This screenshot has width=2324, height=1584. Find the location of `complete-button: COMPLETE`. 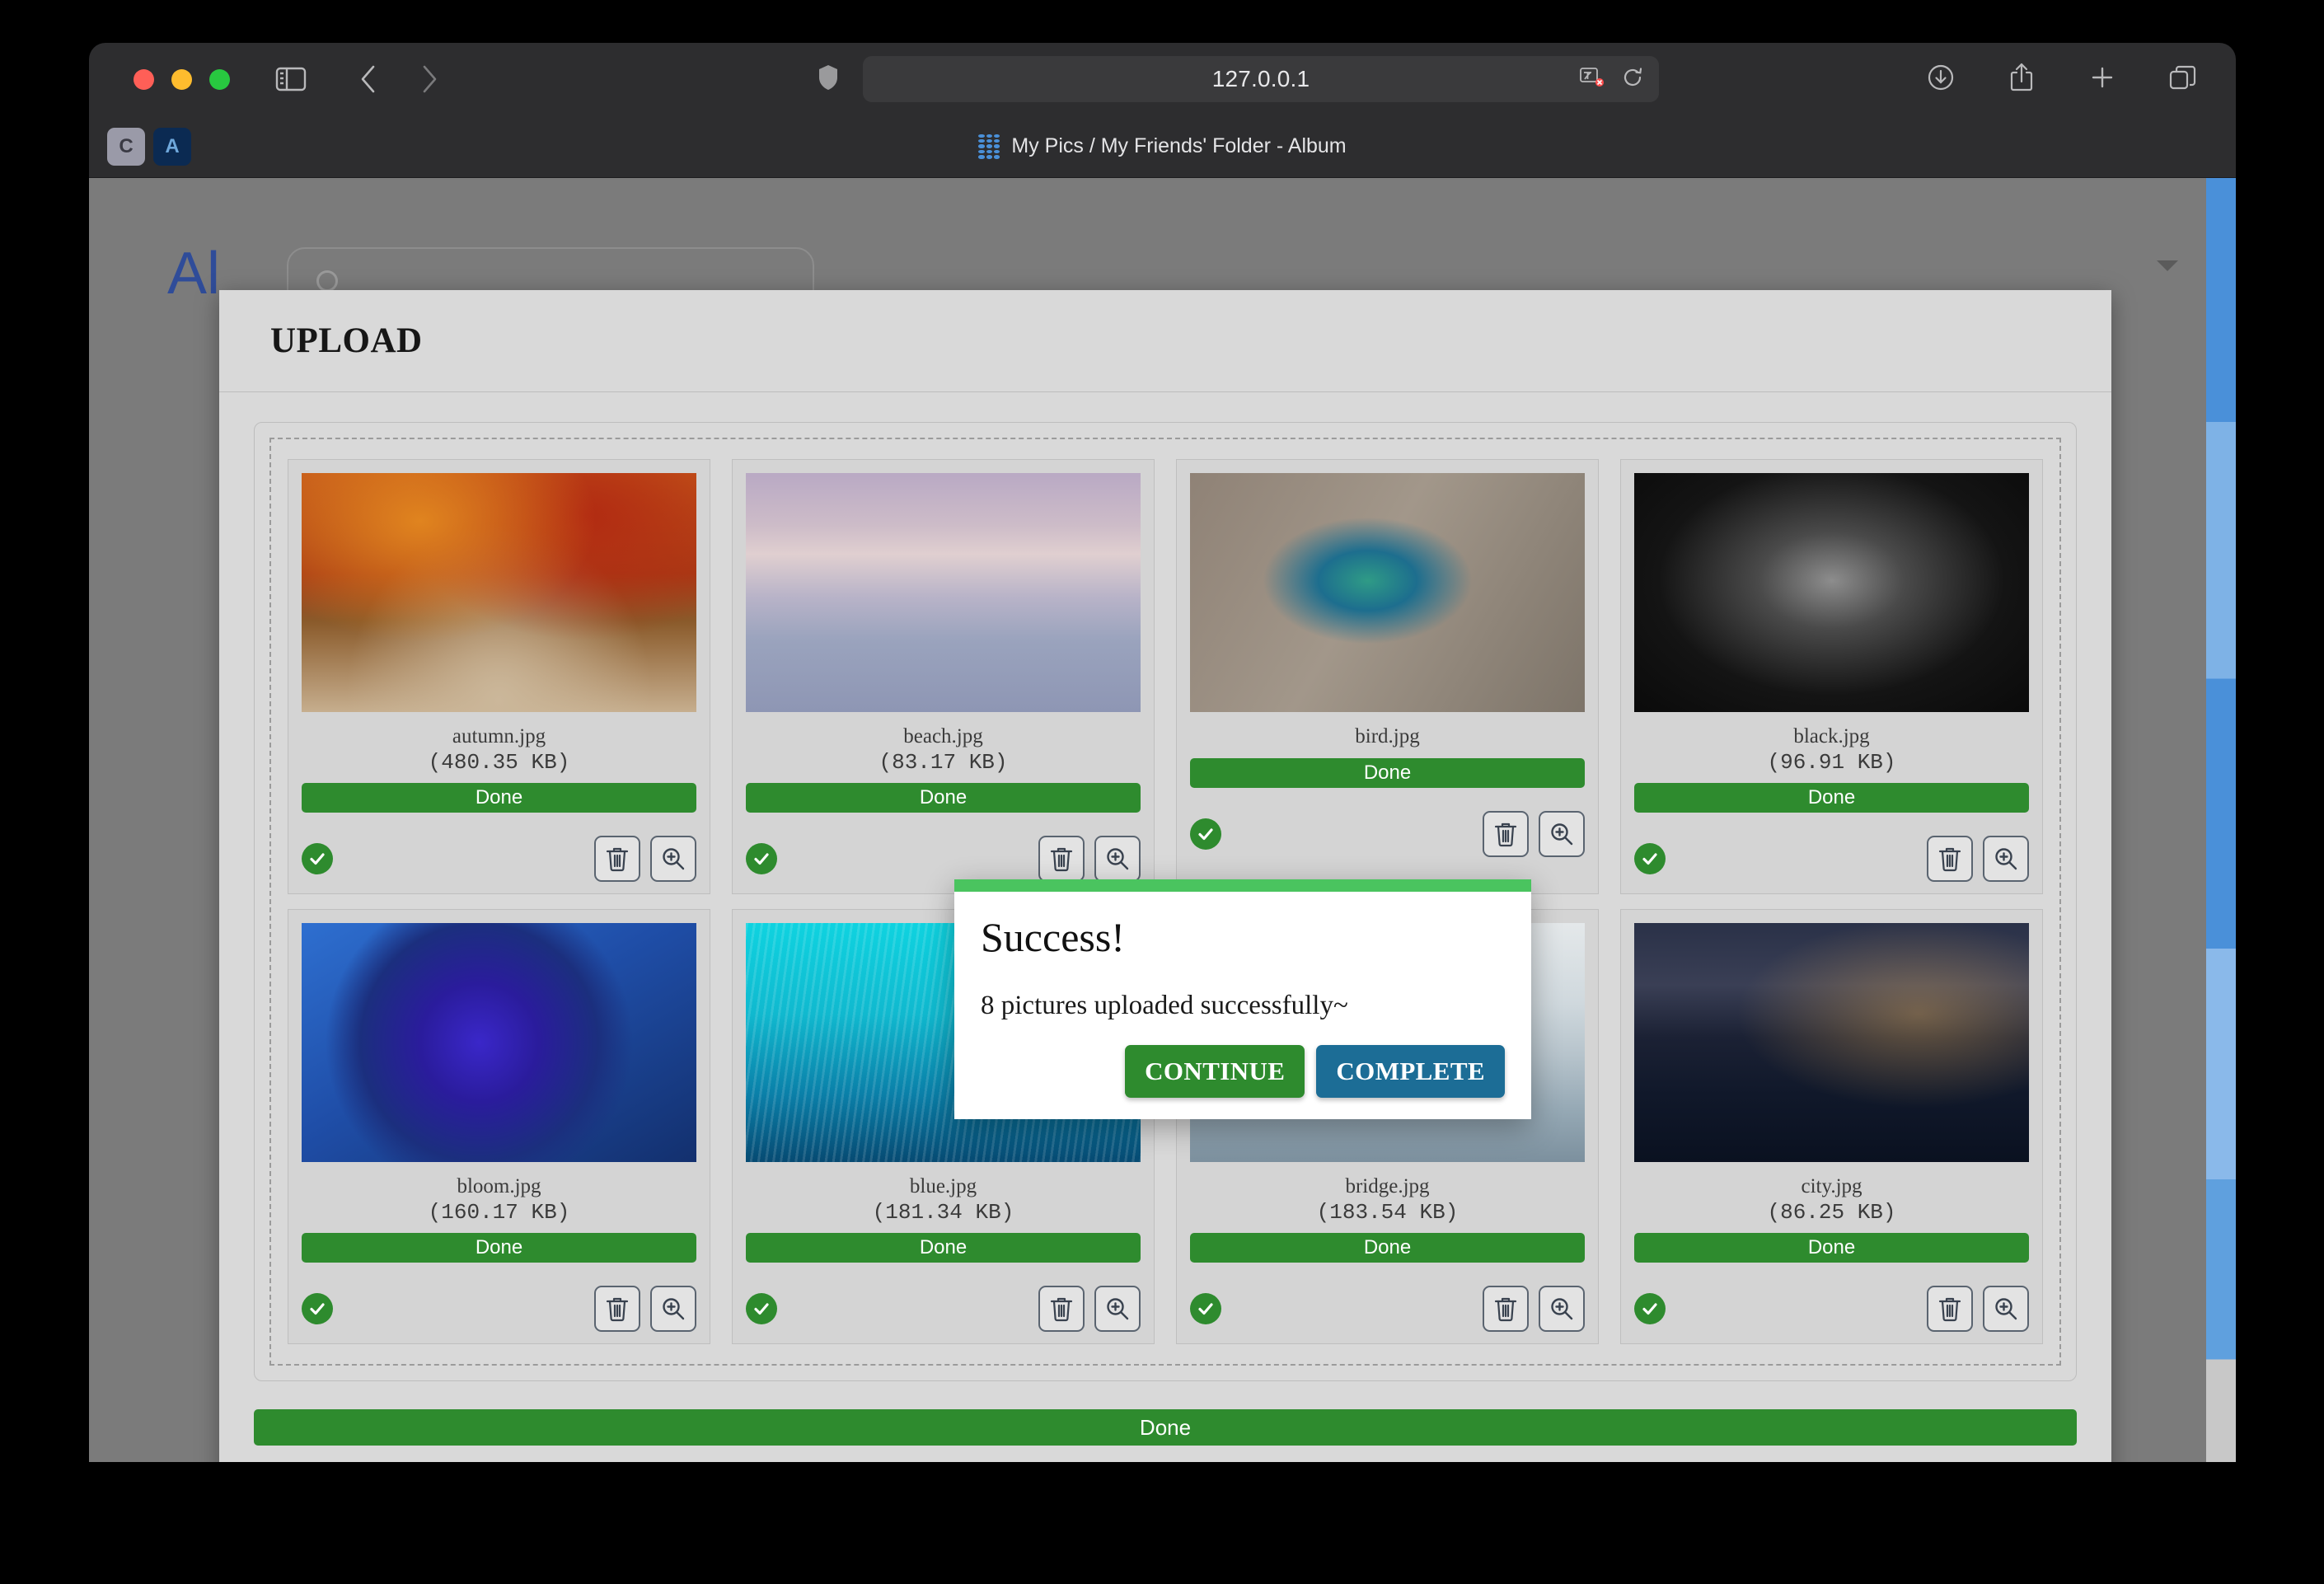

complete-button: COMPLETE is located at coordinates (1410, 1071).